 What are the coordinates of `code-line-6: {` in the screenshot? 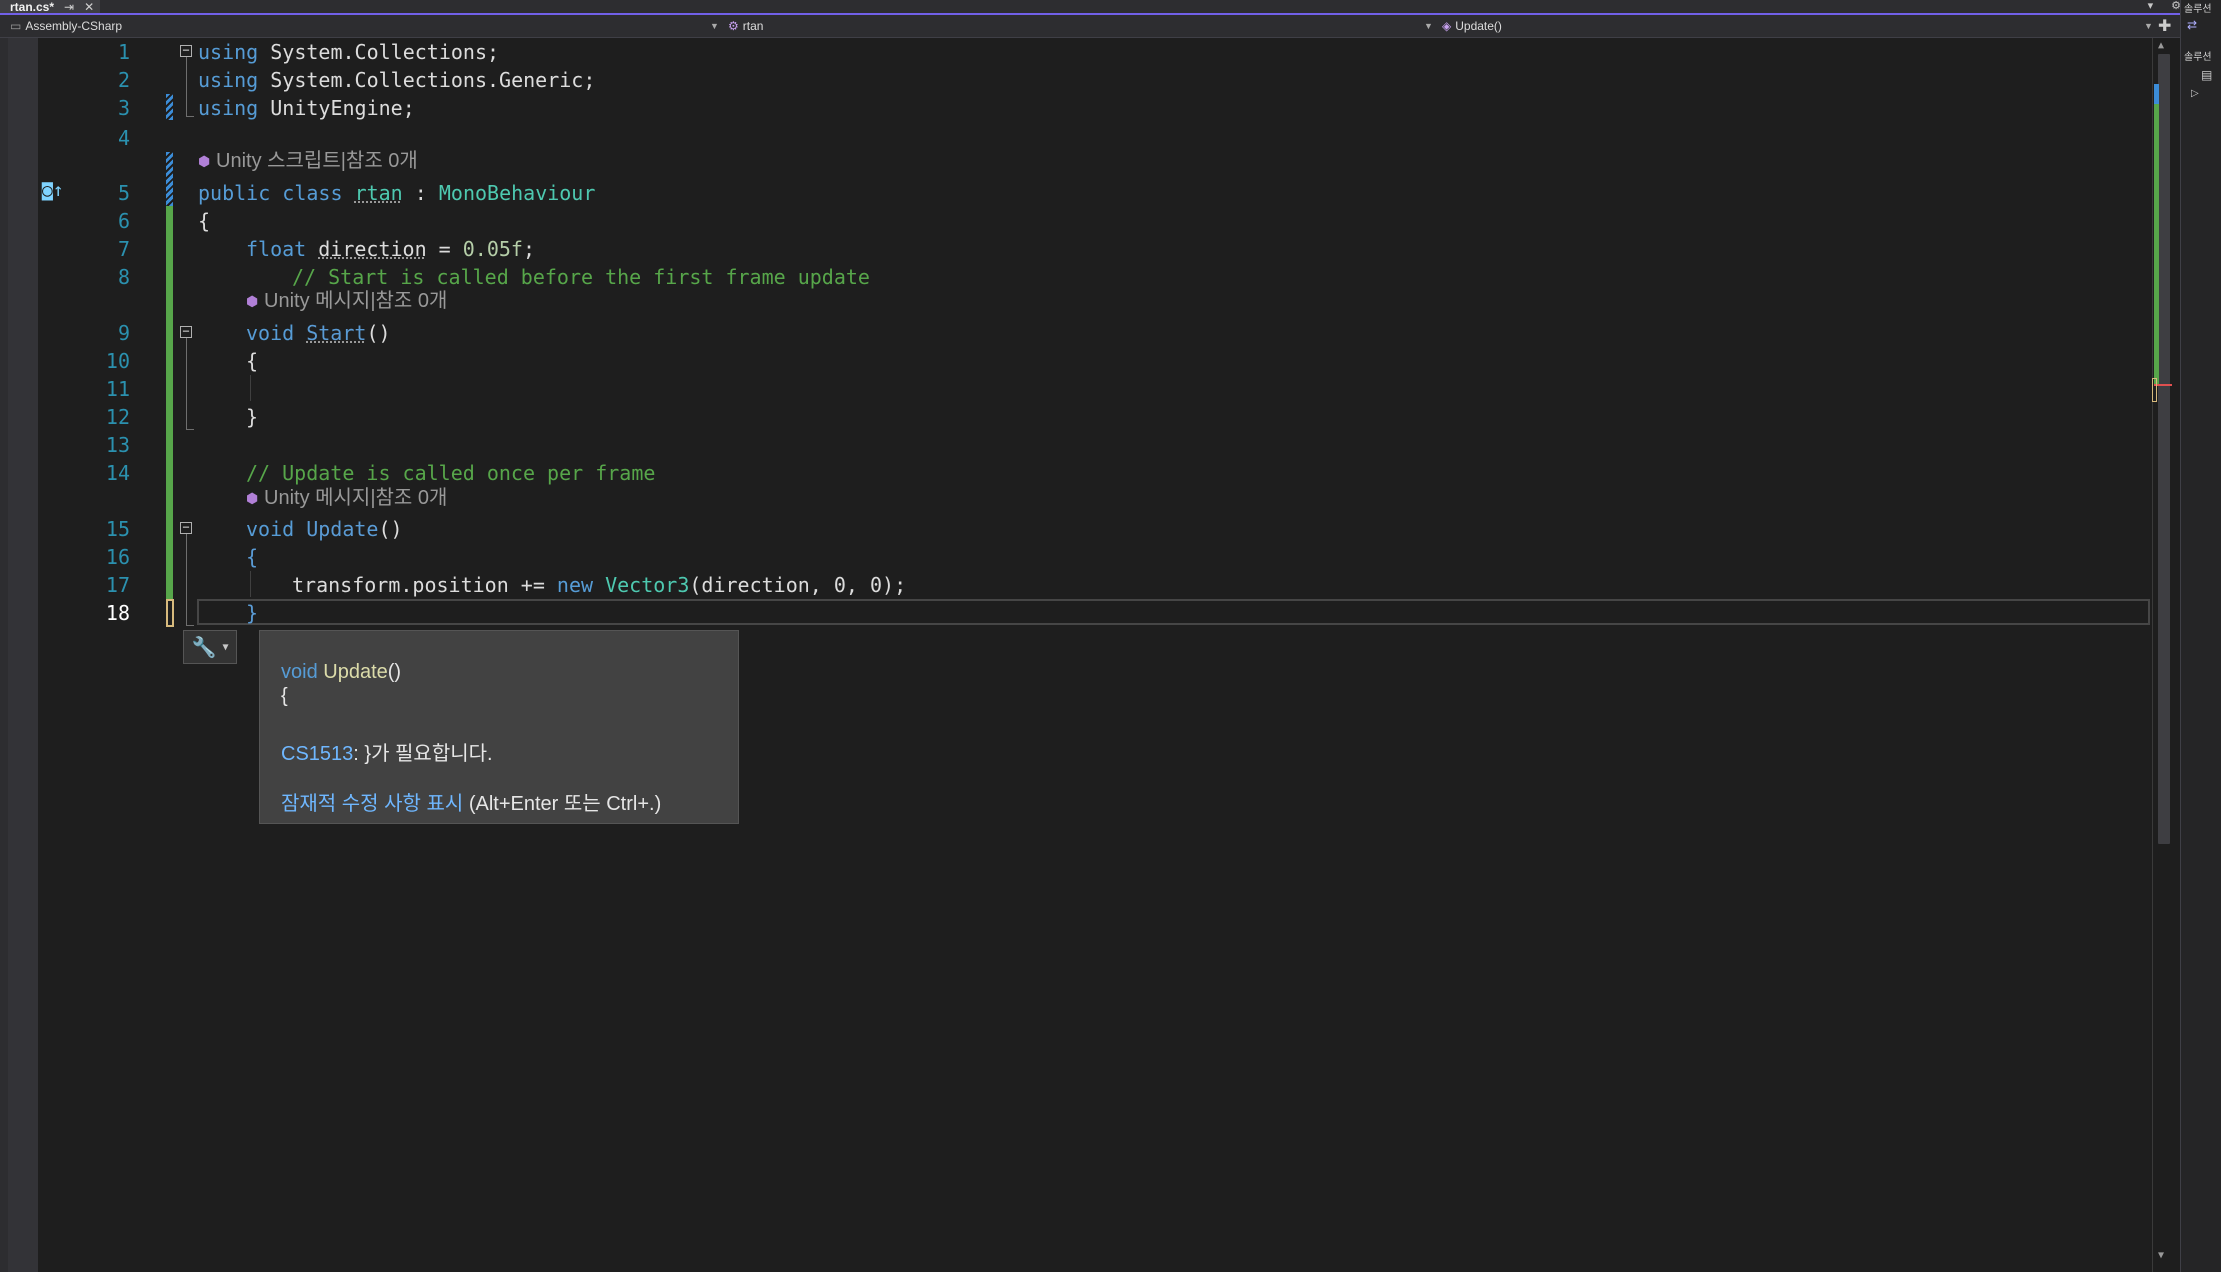 It's located at (204, 221).